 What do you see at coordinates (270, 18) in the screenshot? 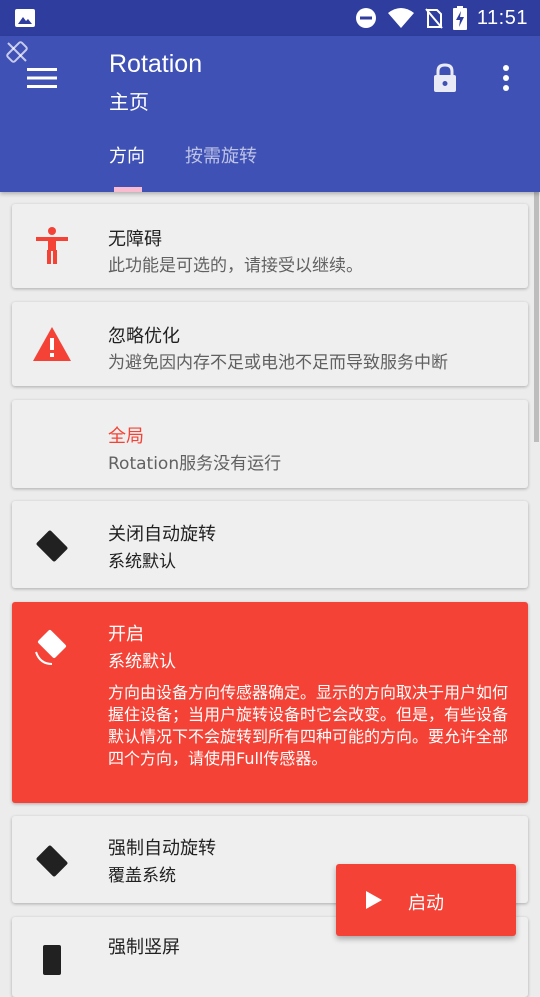
I see `status-bar: 11:51` at bounding box center [270, 18].